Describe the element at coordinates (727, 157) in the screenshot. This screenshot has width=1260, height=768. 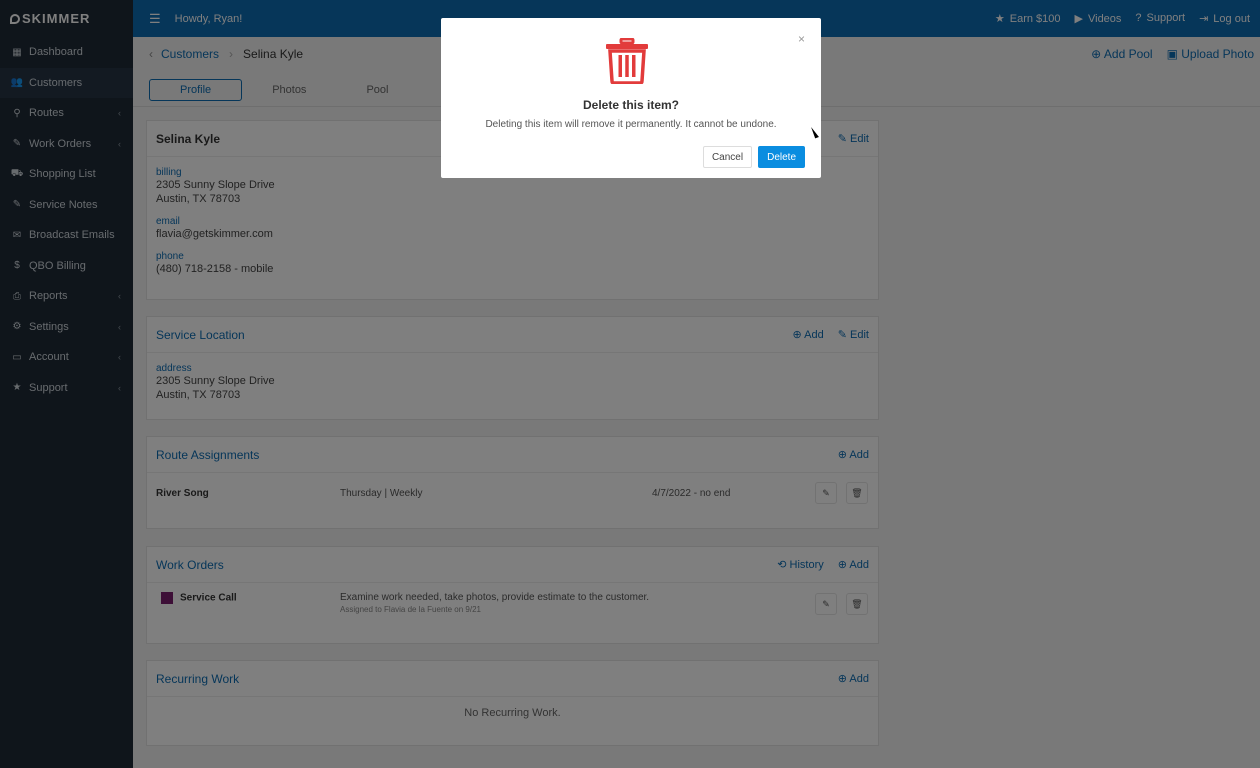
I see `cancel-button: Cancel` at that location.